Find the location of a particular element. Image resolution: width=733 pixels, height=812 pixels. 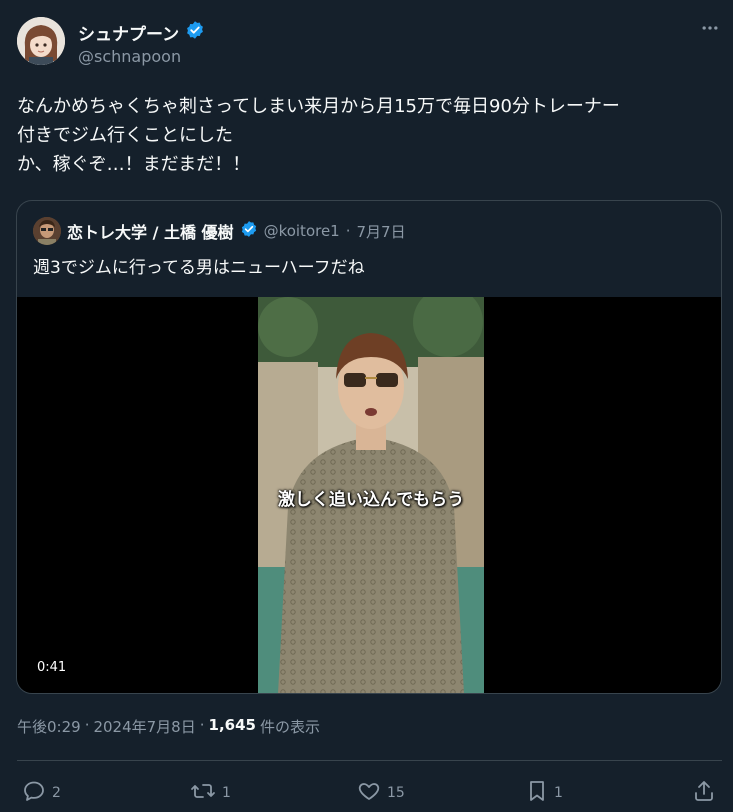

verified-badge-icon is located at coordinates (195, 32).